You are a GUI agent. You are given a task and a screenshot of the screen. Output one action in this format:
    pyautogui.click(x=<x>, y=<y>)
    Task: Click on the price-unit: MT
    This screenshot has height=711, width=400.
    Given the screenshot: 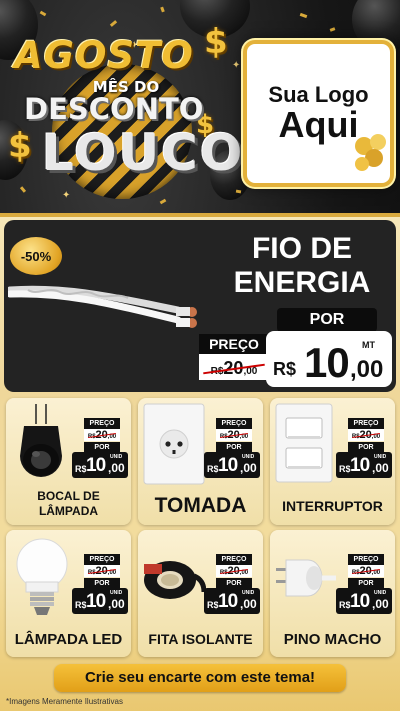 What is the action you would take?
    pyautogui.click(x=368, y=345)
    